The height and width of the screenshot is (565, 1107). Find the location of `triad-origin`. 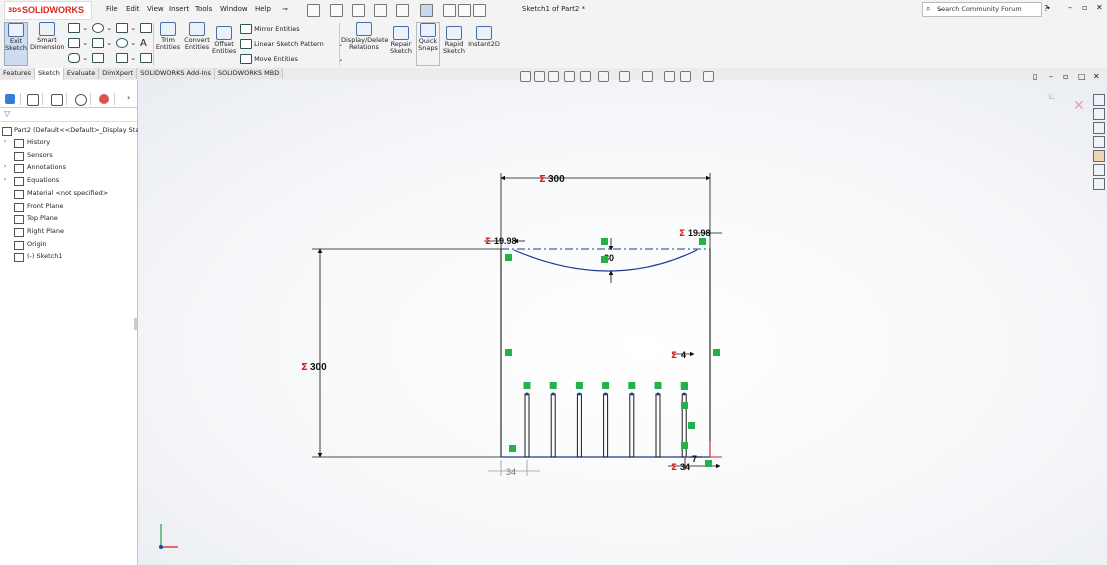

triad-origin is located at coordinates (161, 547).